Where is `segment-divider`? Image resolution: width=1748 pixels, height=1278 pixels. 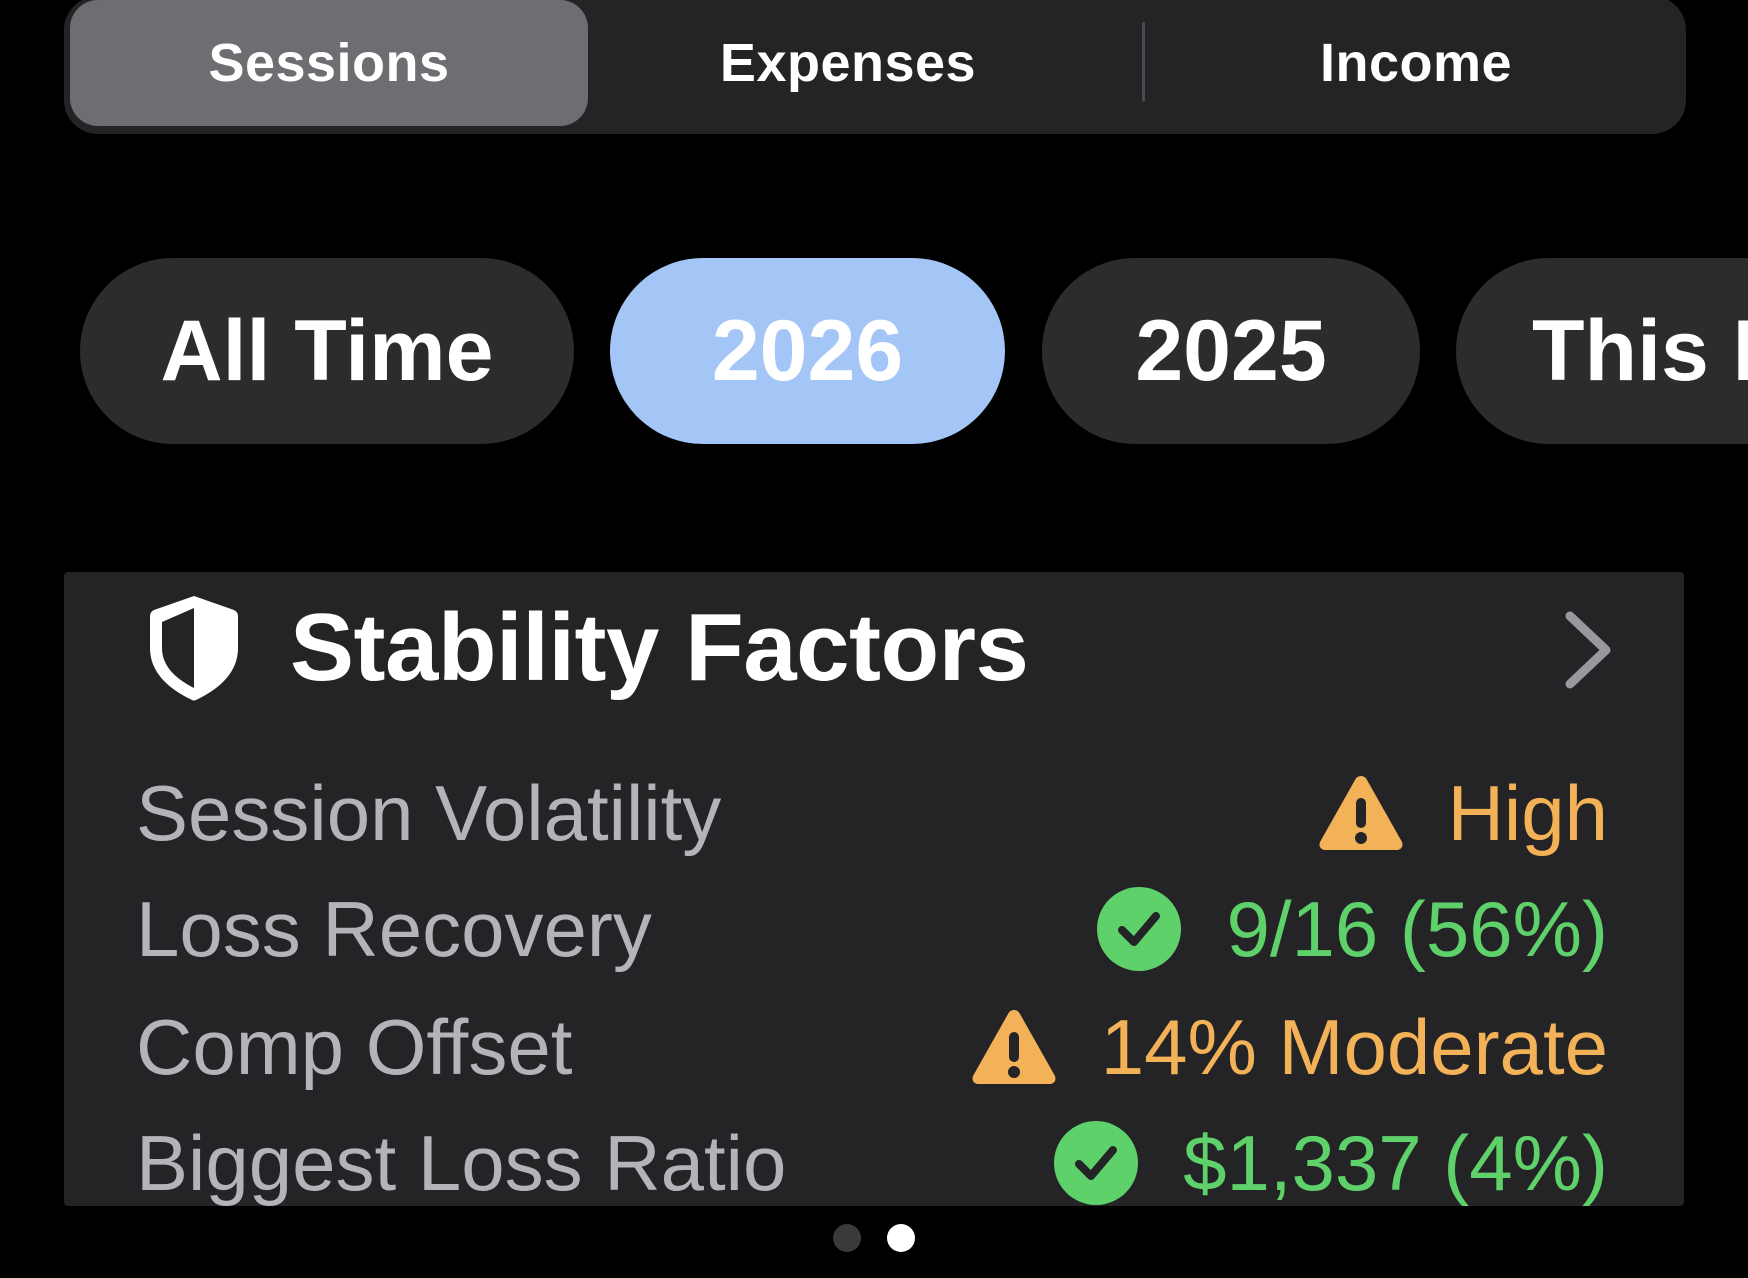
segment-divider is located at coordinates (1143, 62).